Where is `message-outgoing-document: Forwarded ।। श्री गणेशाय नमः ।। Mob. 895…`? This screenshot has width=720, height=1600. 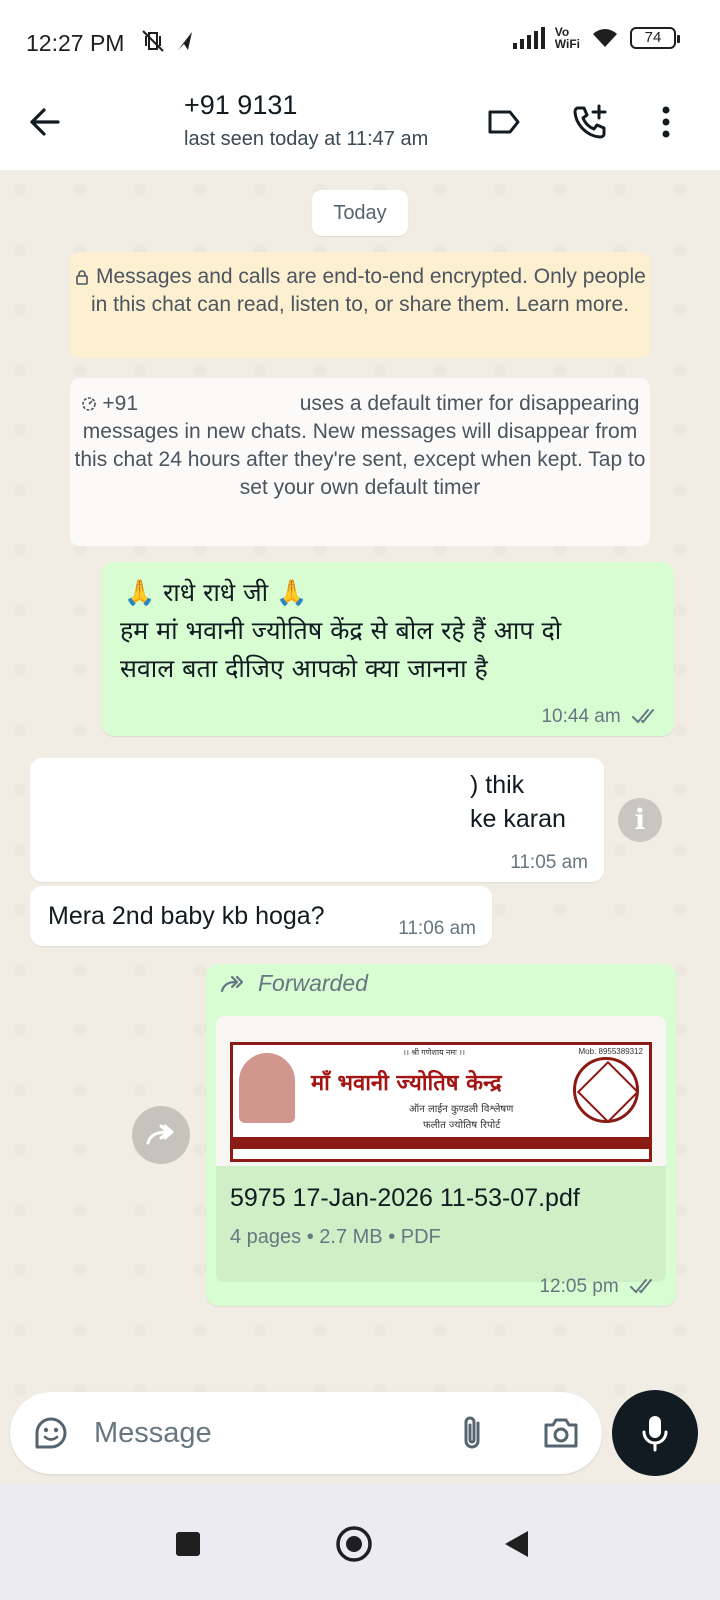 message-outgoing-document: Forwarded ।। श्री गणेशाय नमः ।। Mob. 895… is located at coordinates (441, 1135).